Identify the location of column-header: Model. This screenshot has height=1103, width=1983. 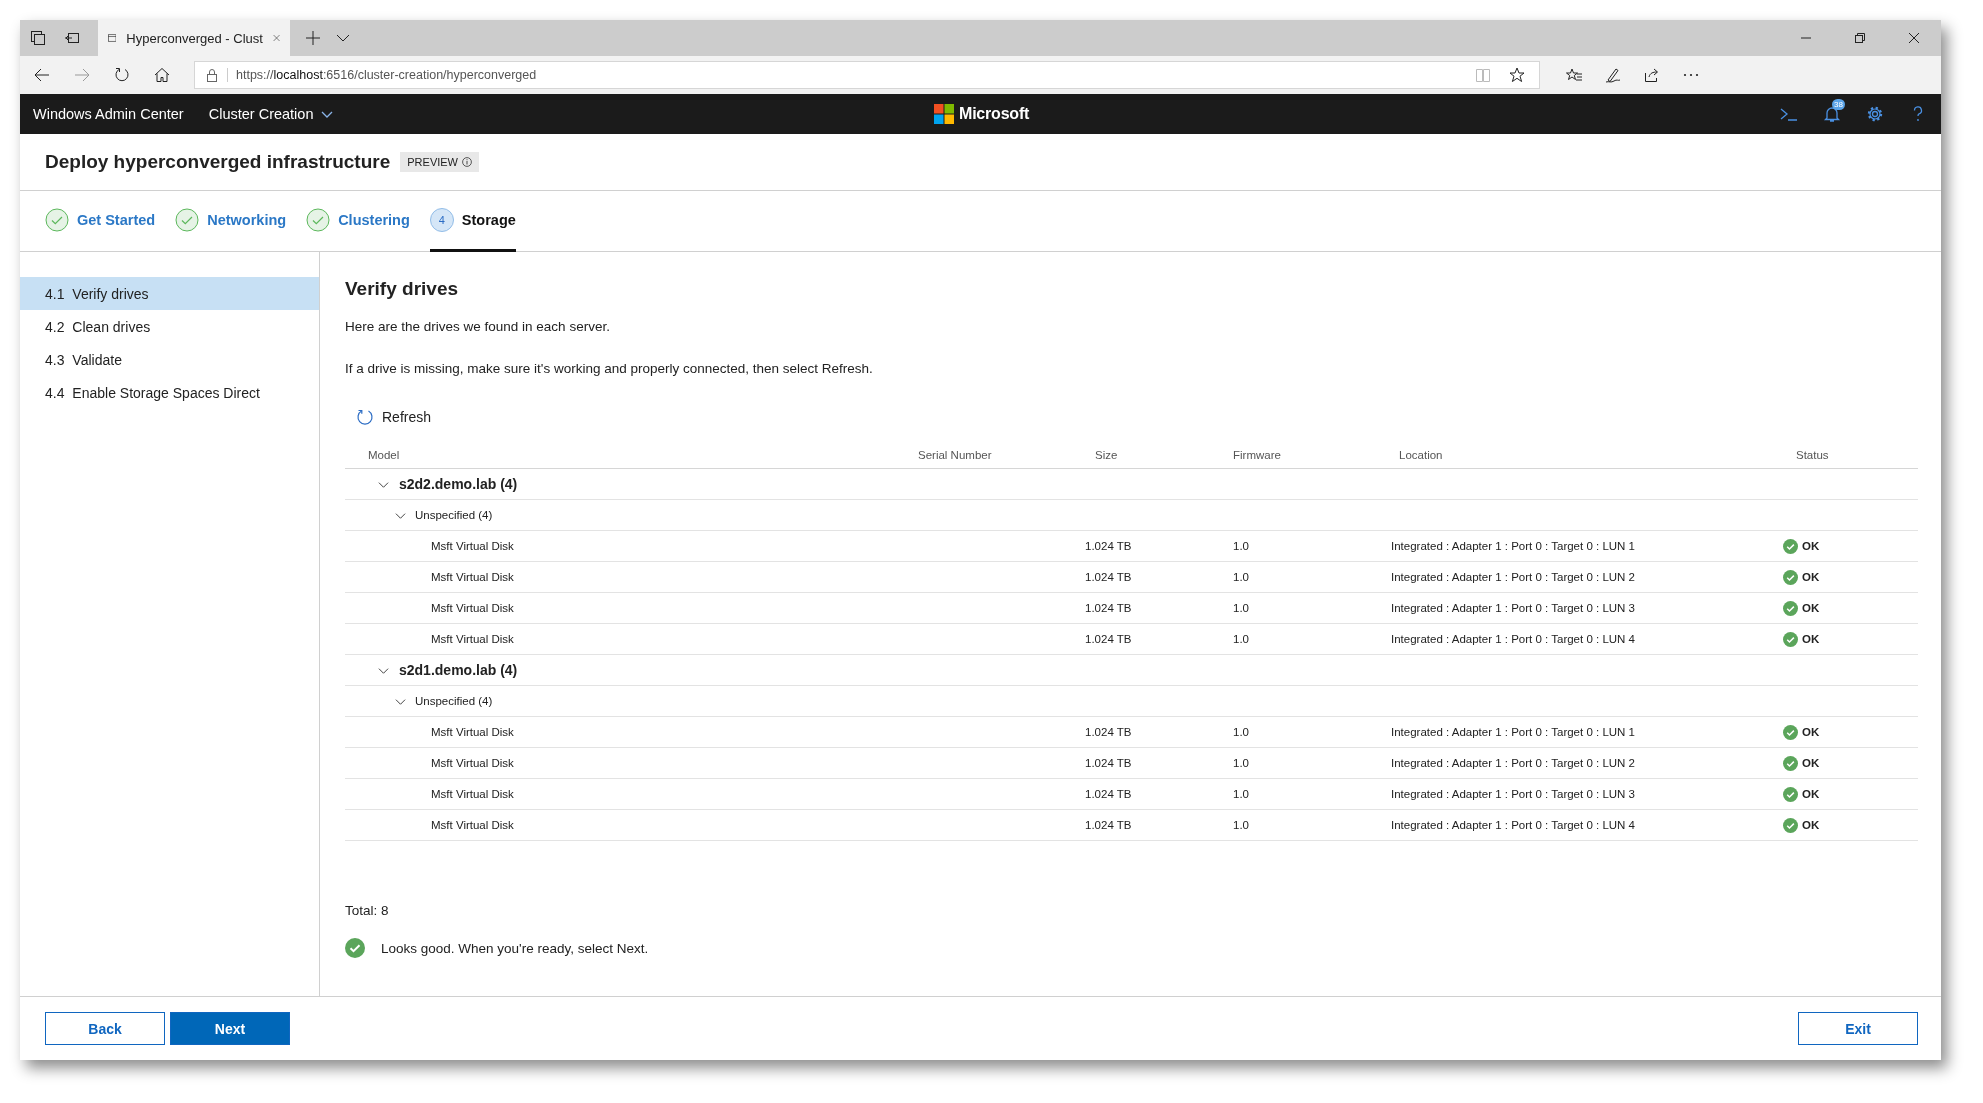
(631, 455).